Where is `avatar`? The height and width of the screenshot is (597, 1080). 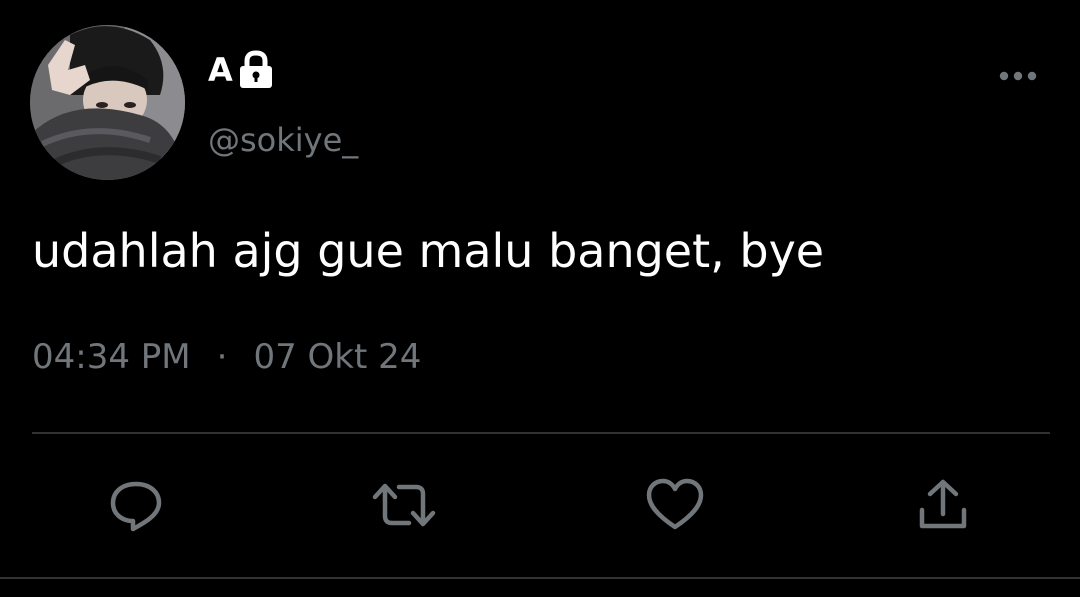
avatar is located at coordinates (107, 102).